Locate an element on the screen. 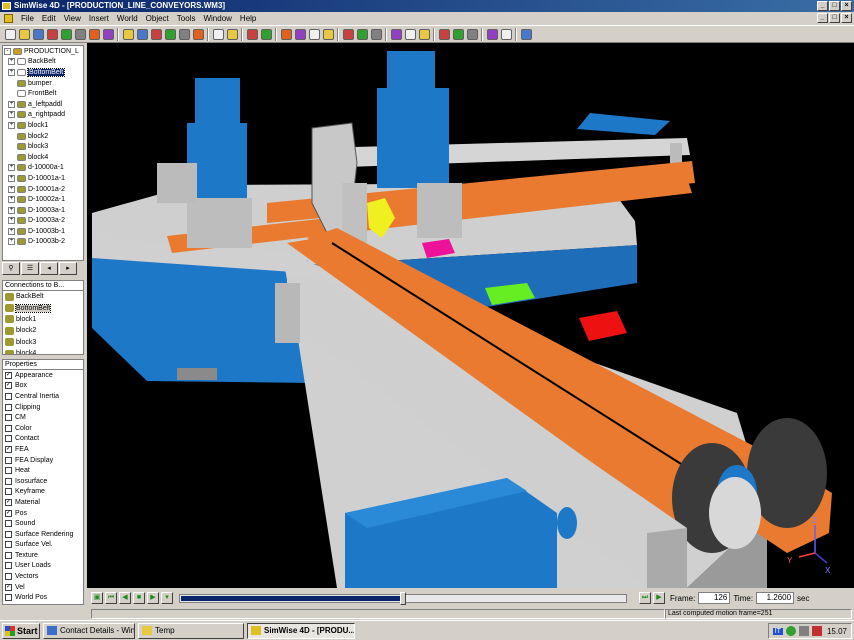 Image resolution: width=854 pixels, height=640 pixels. tab-list-icon: ☰ is located at coordinates (30, 268).